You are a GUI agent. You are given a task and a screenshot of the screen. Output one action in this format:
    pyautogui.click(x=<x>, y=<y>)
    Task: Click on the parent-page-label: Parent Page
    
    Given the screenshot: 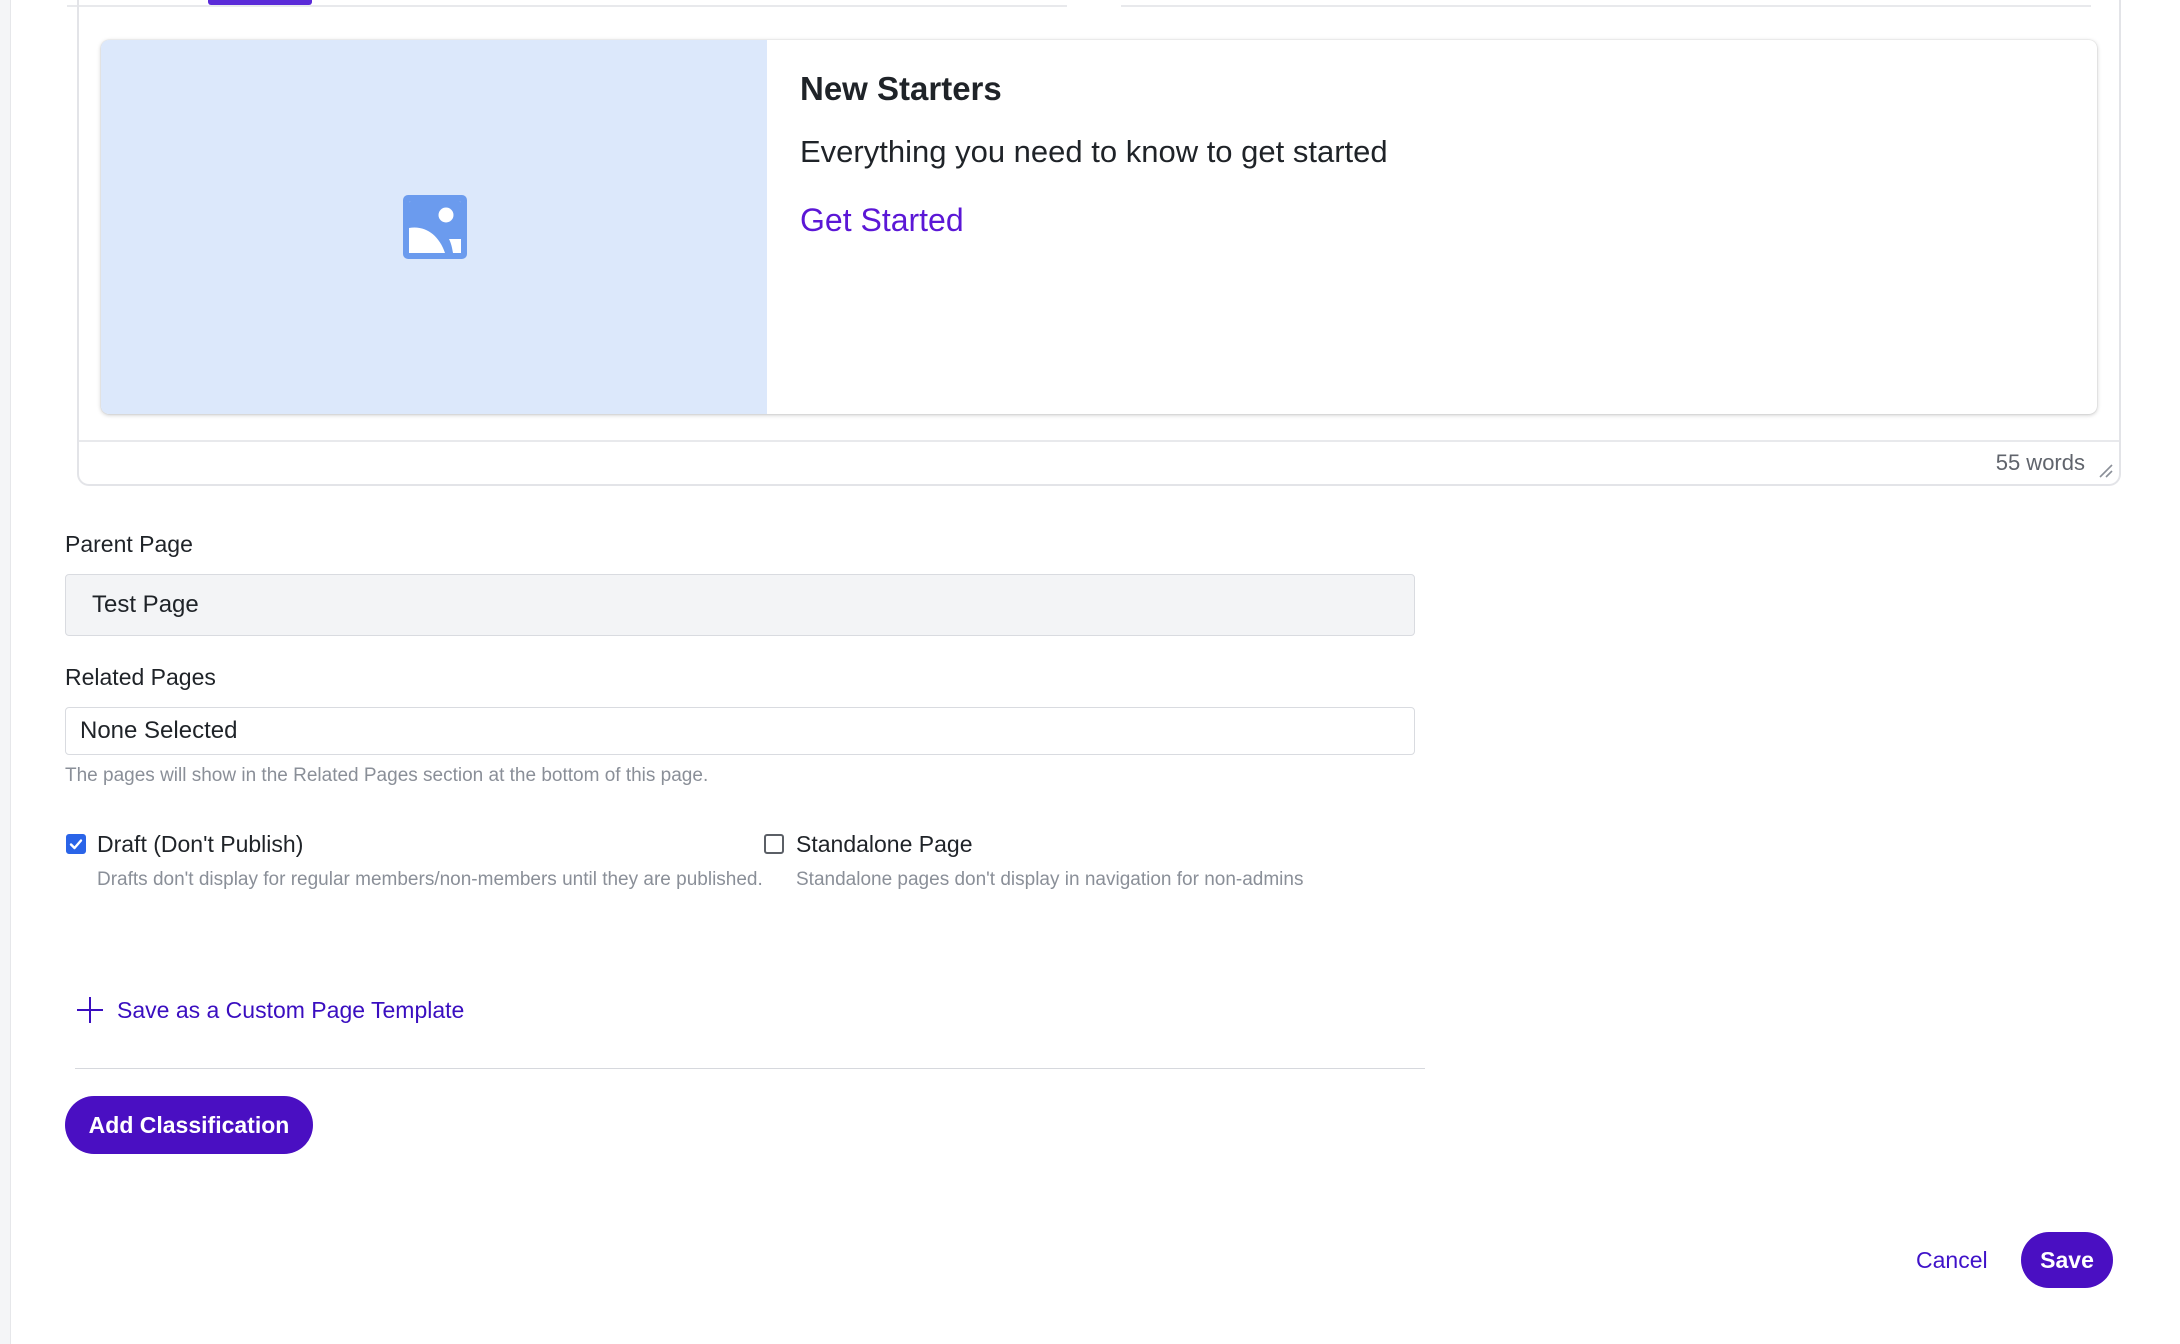 What is the action you would take?
    pyautogui.click(x=129, y=544)
    